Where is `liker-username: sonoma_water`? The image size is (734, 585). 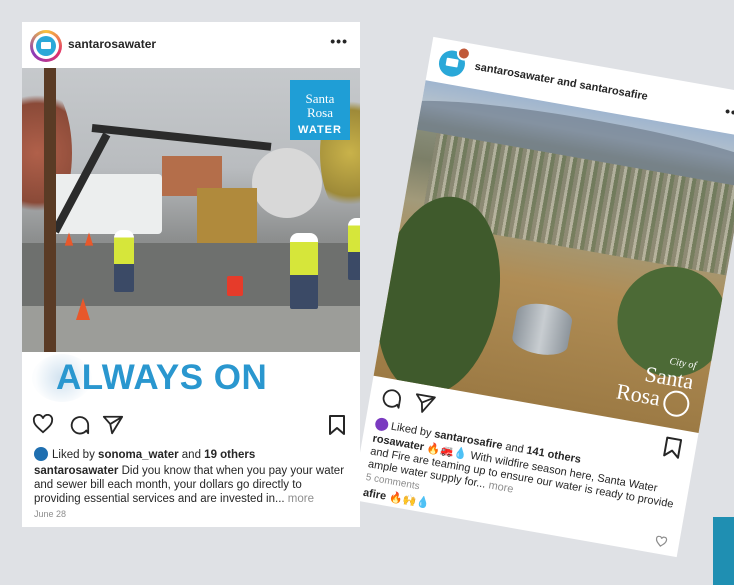 liker-username: sonoma_water is located at coordinates (138, 455).